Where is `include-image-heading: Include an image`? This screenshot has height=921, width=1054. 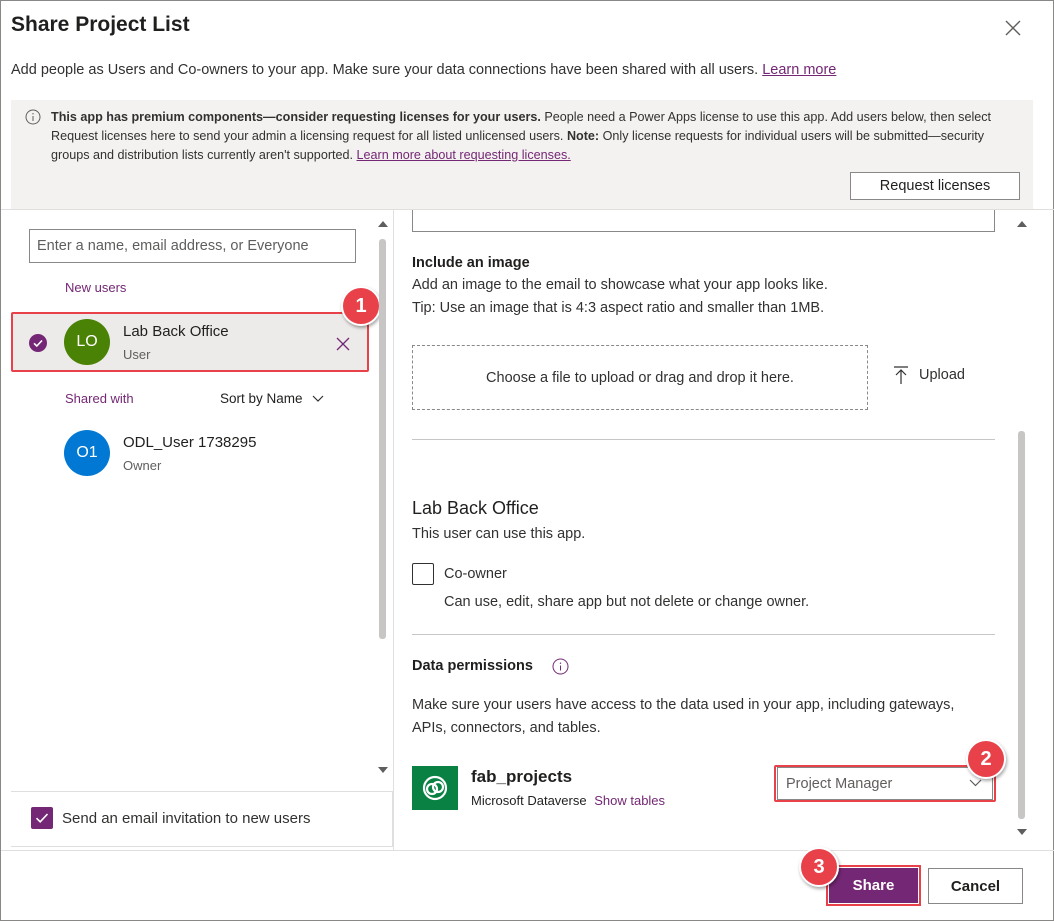 include-image-heading: Include an image is located at coordinates (471, 263).